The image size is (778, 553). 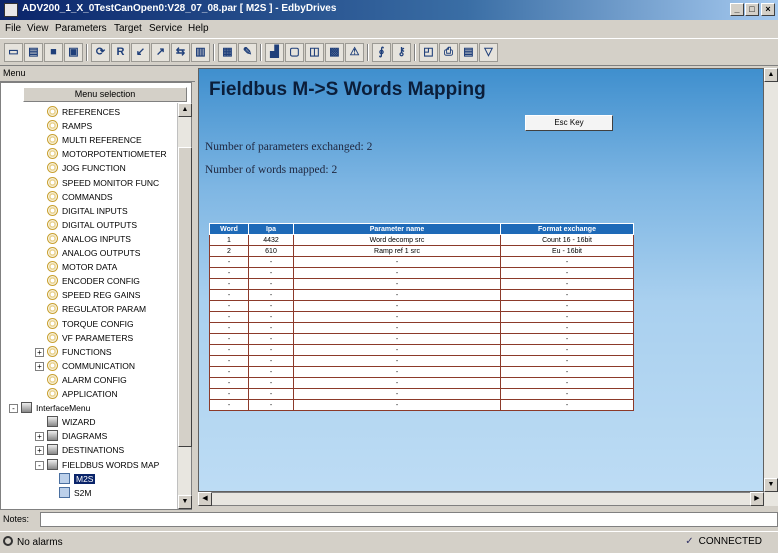 What do you see at coordinates (314, 52) in the screenshot?
I see `scope-icon: ◫` at bounding box center [314, 52].